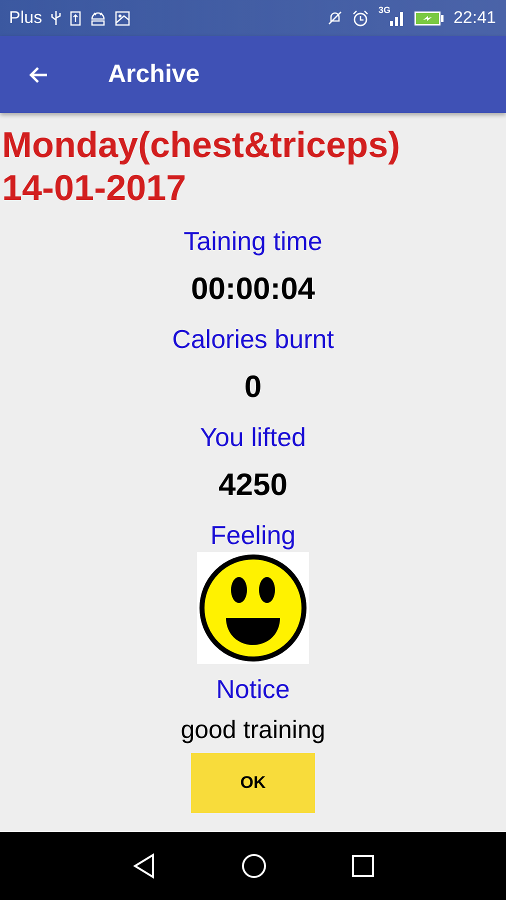  What do you see at coordinates (253, 485) in the screenshot?
I see `stat-value: 4250` at bounding box center [253, 485].